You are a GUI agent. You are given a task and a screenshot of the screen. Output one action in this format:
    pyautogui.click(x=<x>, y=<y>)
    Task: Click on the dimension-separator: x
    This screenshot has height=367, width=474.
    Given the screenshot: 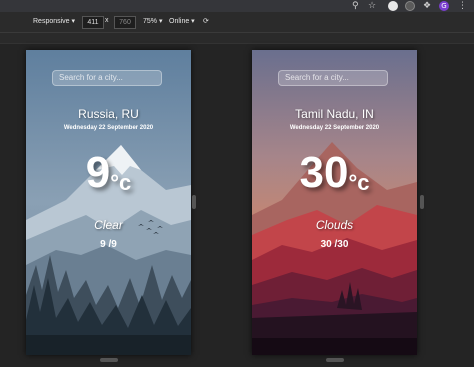 What is the action you would take?
    pyautogui.click(x=107, y=20)
    